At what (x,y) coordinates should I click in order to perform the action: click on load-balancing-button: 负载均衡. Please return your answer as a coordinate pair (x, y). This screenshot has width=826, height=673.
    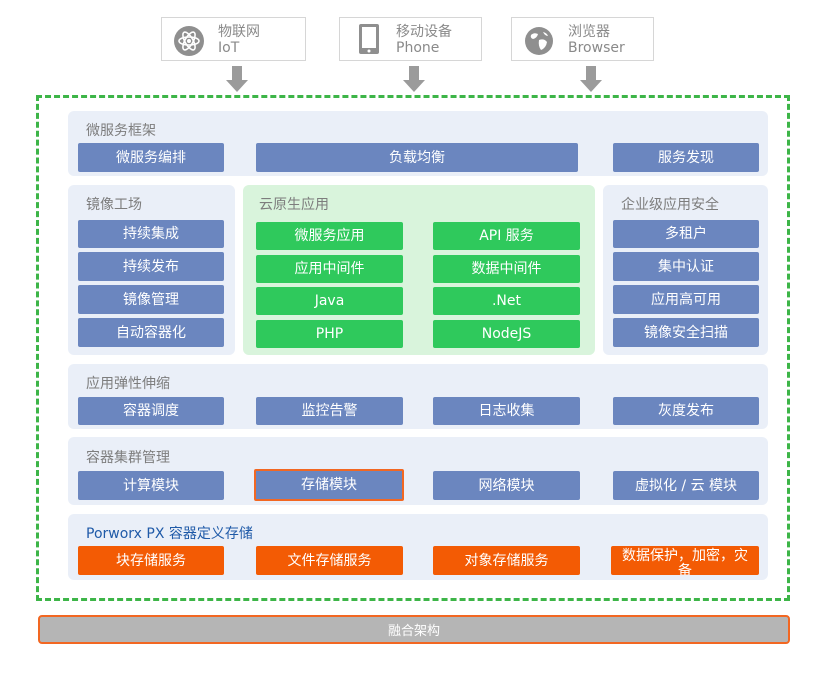
    Looking at the image, I should click on (417, 157).